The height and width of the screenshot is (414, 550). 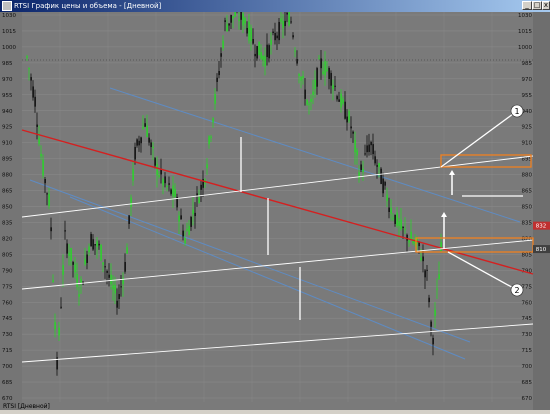 What do you see at coordinates (9, 48) in the screenshot?
I see `left-tick-label: 1000` at bounding box center [9, 48].